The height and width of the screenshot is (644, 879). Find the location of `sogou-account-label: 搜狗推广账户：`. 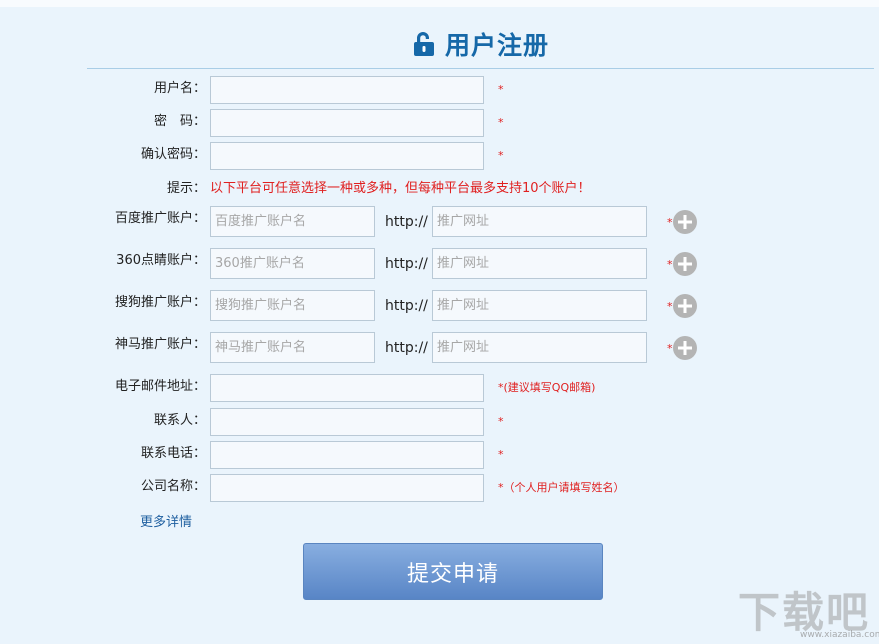

sogou-account-label: 搜狗推广账户： is located at coordinates (160, 302).